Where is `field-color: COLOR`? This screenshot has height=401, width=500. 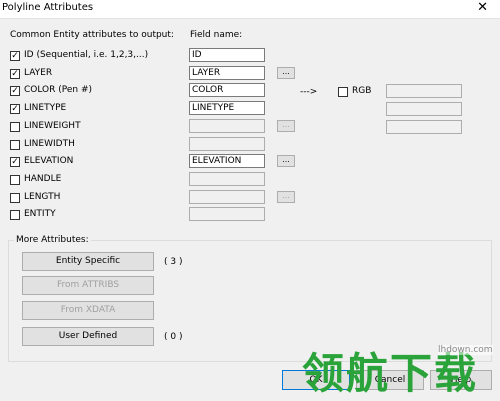
field-color: COLOR is located at coordinates (227, 90).